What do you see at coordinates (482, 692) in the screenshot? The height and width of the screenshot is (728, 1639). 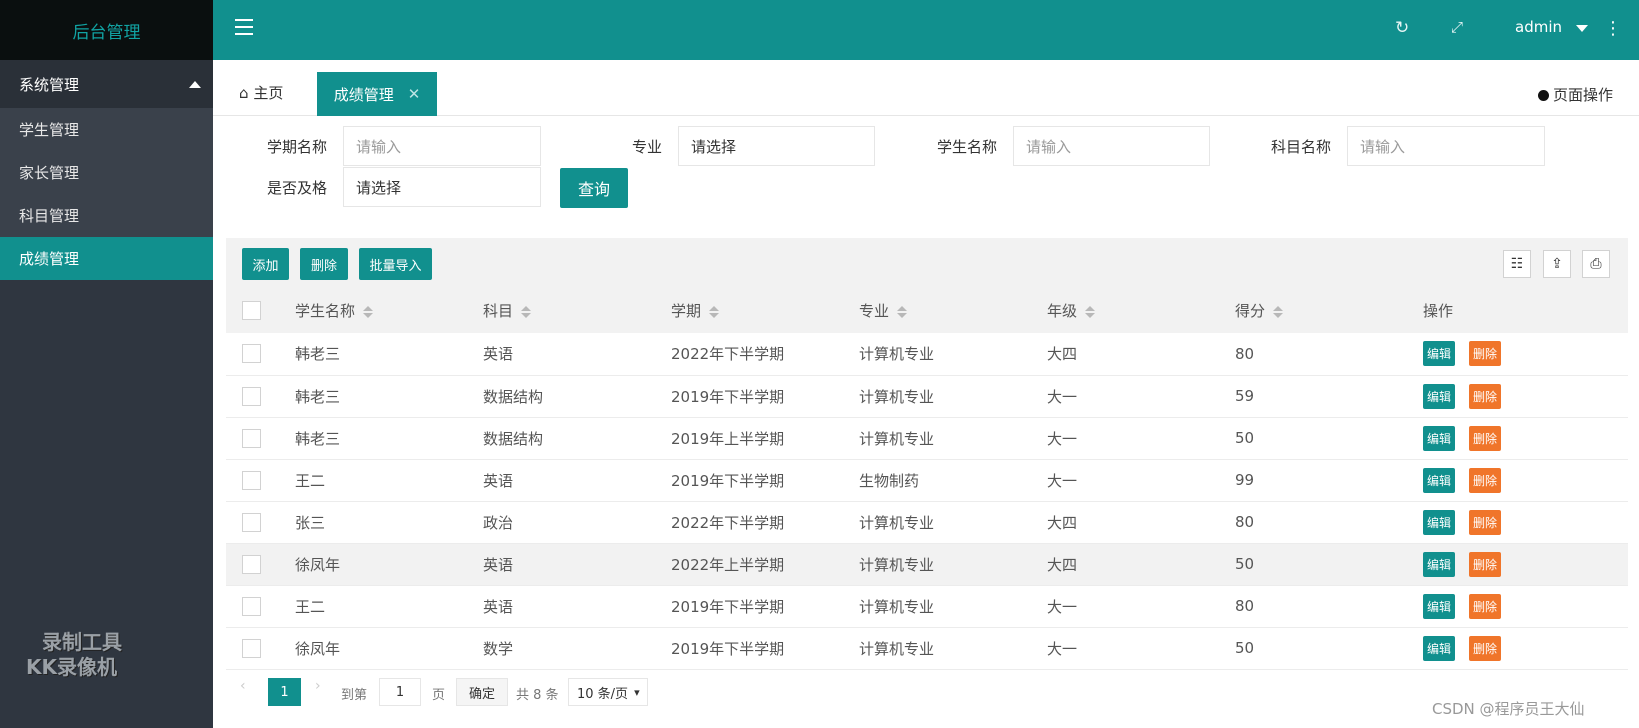 I see `goto-confirm-button: 确定` at bounding box center [482, 692].